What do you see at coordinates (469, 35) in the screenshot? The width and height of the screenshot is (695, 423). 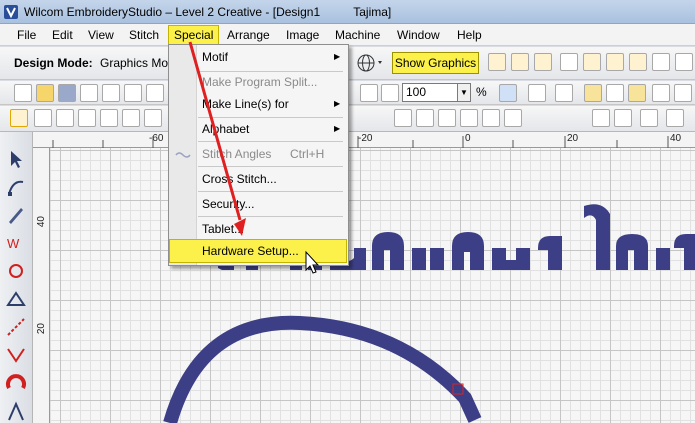 I see `menu-help: Help` at bounding box center [469, 35].